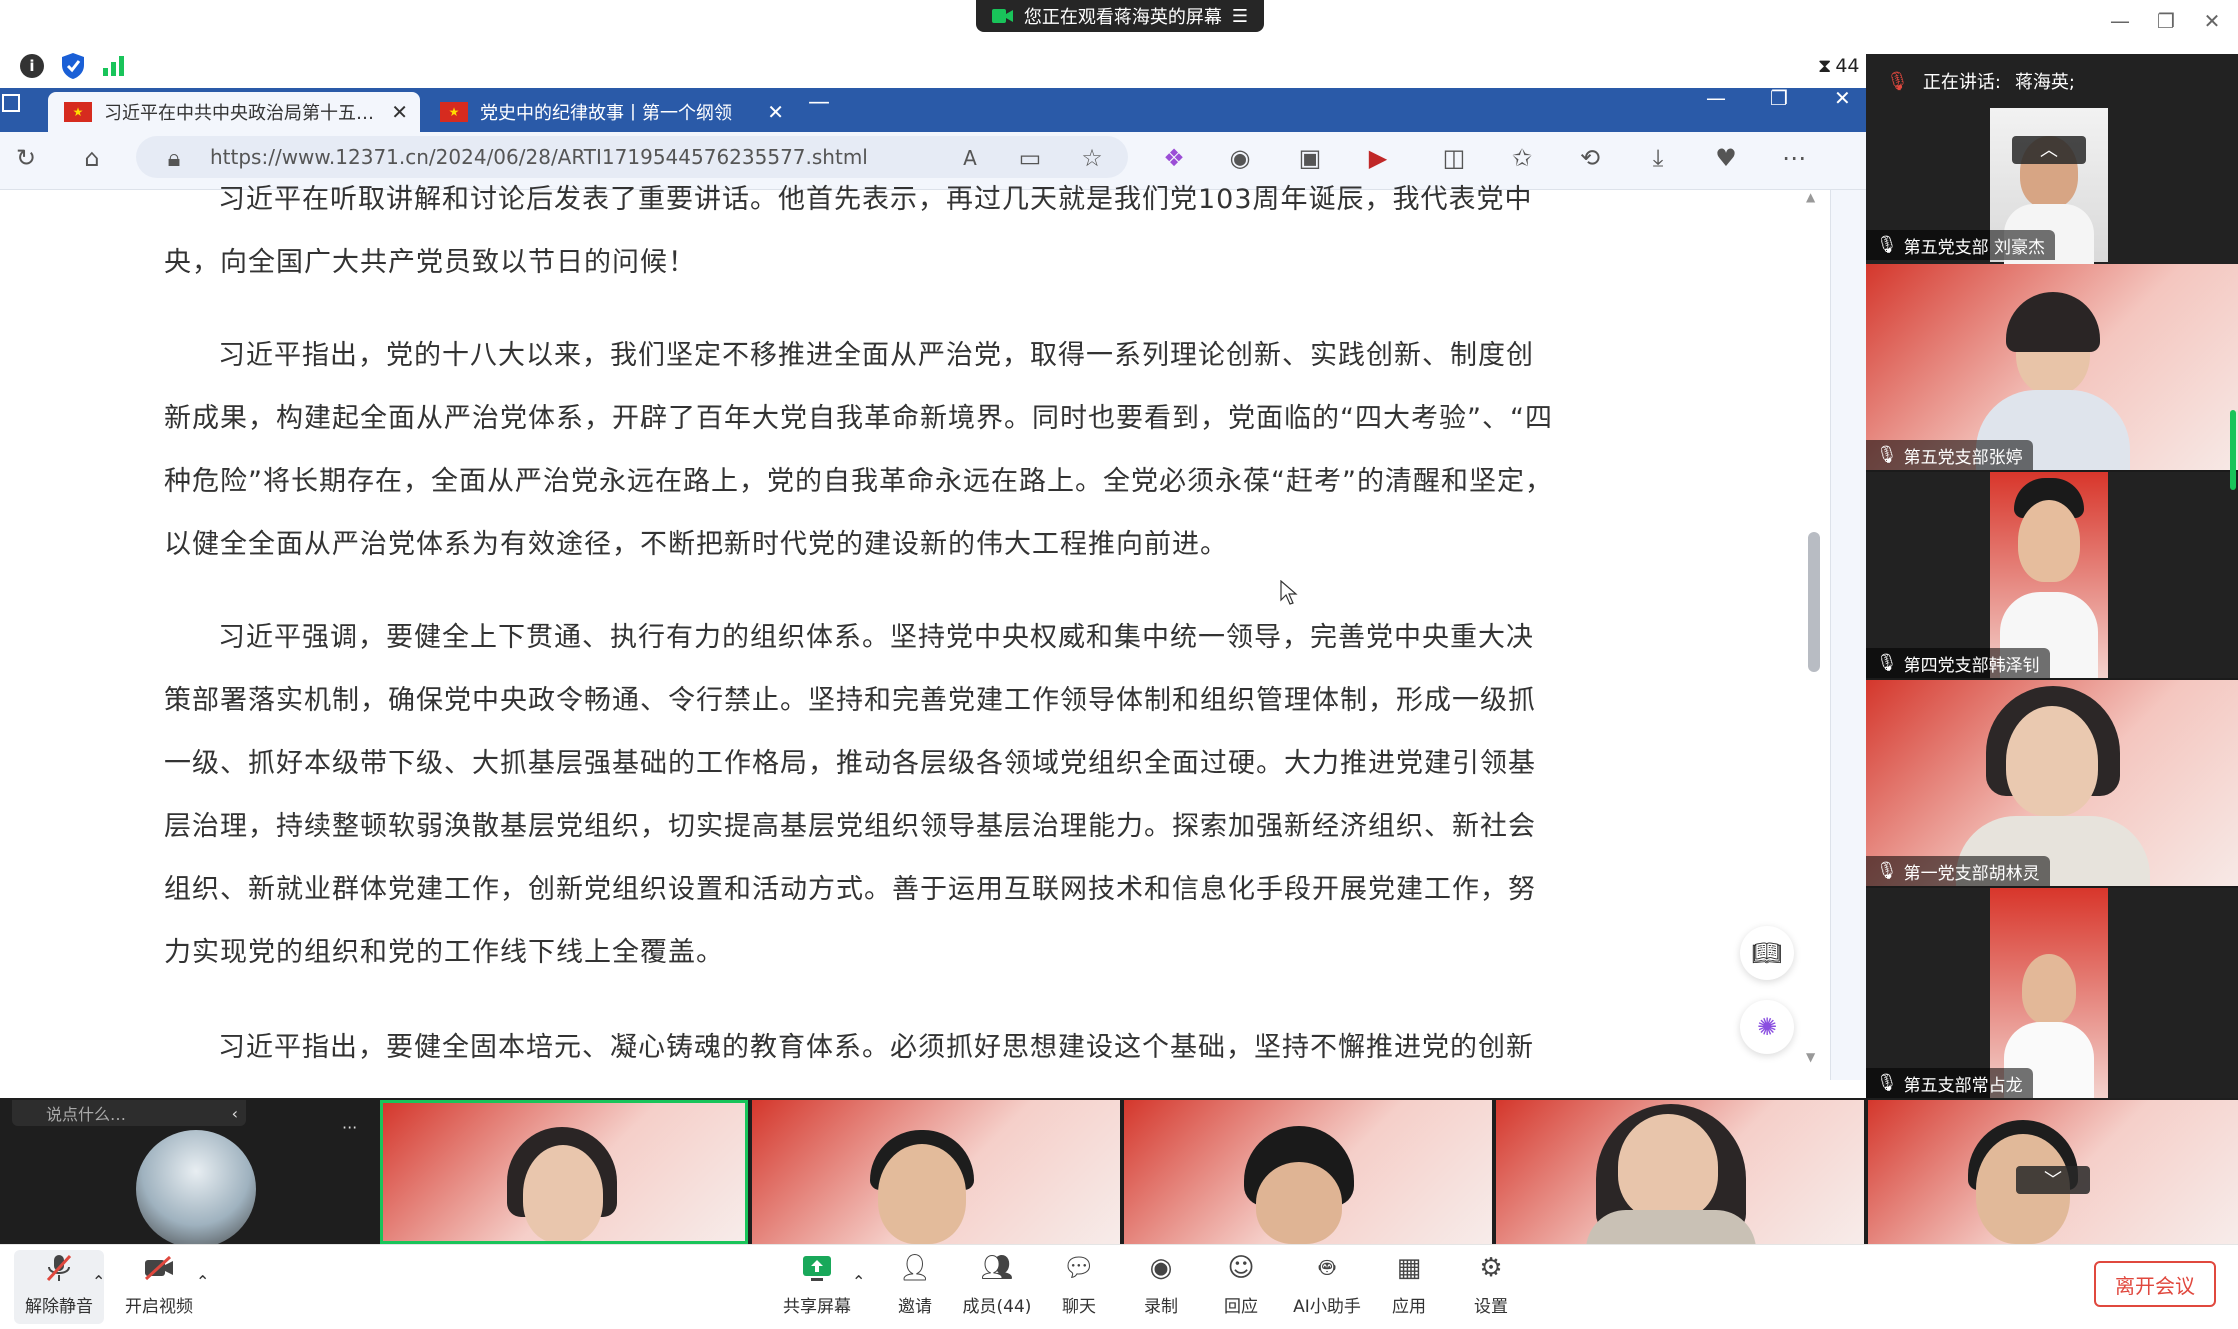 The height and width of the screenshot is (1329, 2238). What do you see at coordinates (1721, 101) in the screenshot?
I see `browser-minimize-icon: —` at bounding box center [1721, 101].